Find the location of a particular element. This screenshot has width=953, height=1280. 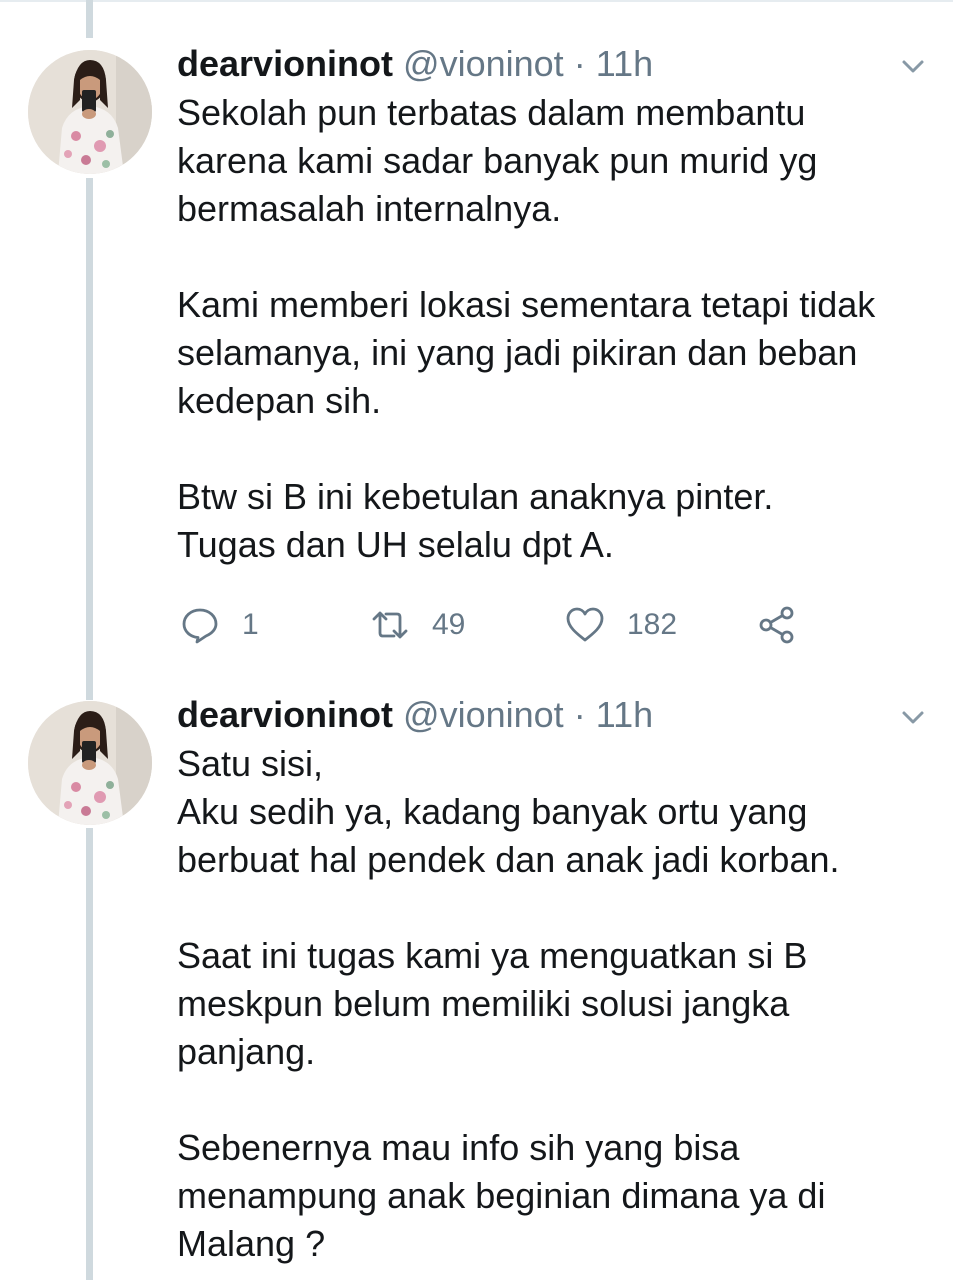

reply-button: 1 is located at coordinates (219, 625).